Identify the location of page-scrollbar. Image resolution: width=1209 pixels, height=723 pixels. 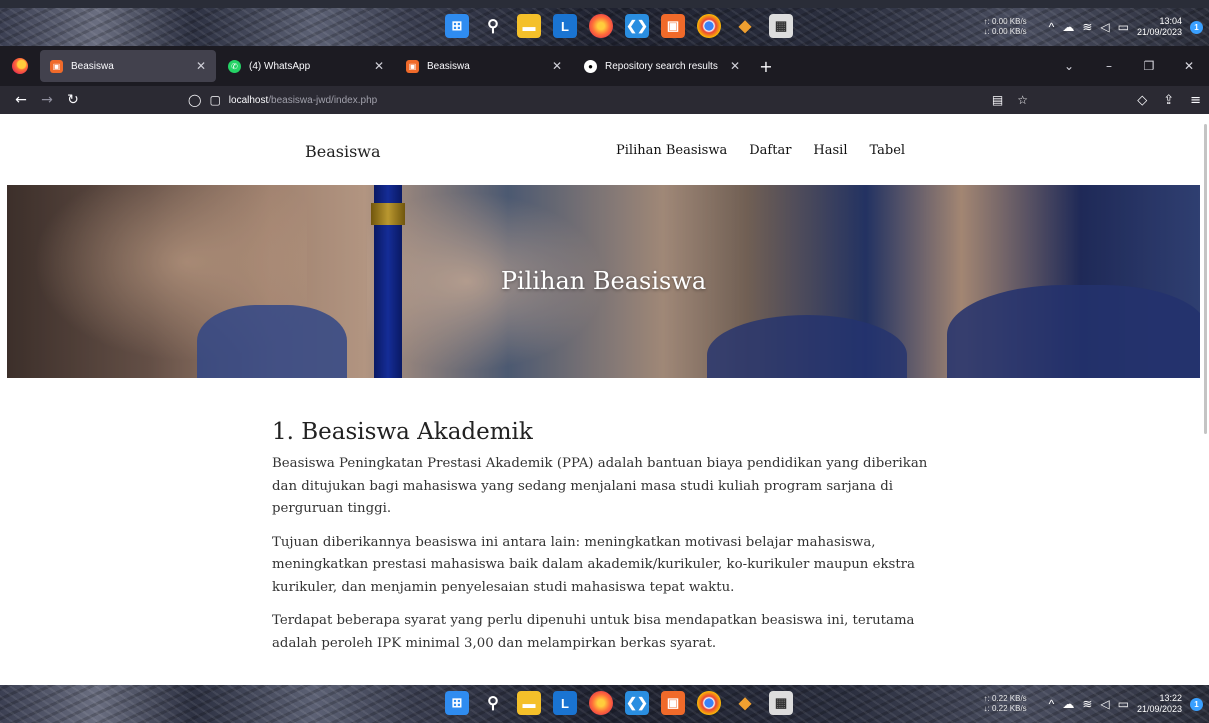
(1204, 399).